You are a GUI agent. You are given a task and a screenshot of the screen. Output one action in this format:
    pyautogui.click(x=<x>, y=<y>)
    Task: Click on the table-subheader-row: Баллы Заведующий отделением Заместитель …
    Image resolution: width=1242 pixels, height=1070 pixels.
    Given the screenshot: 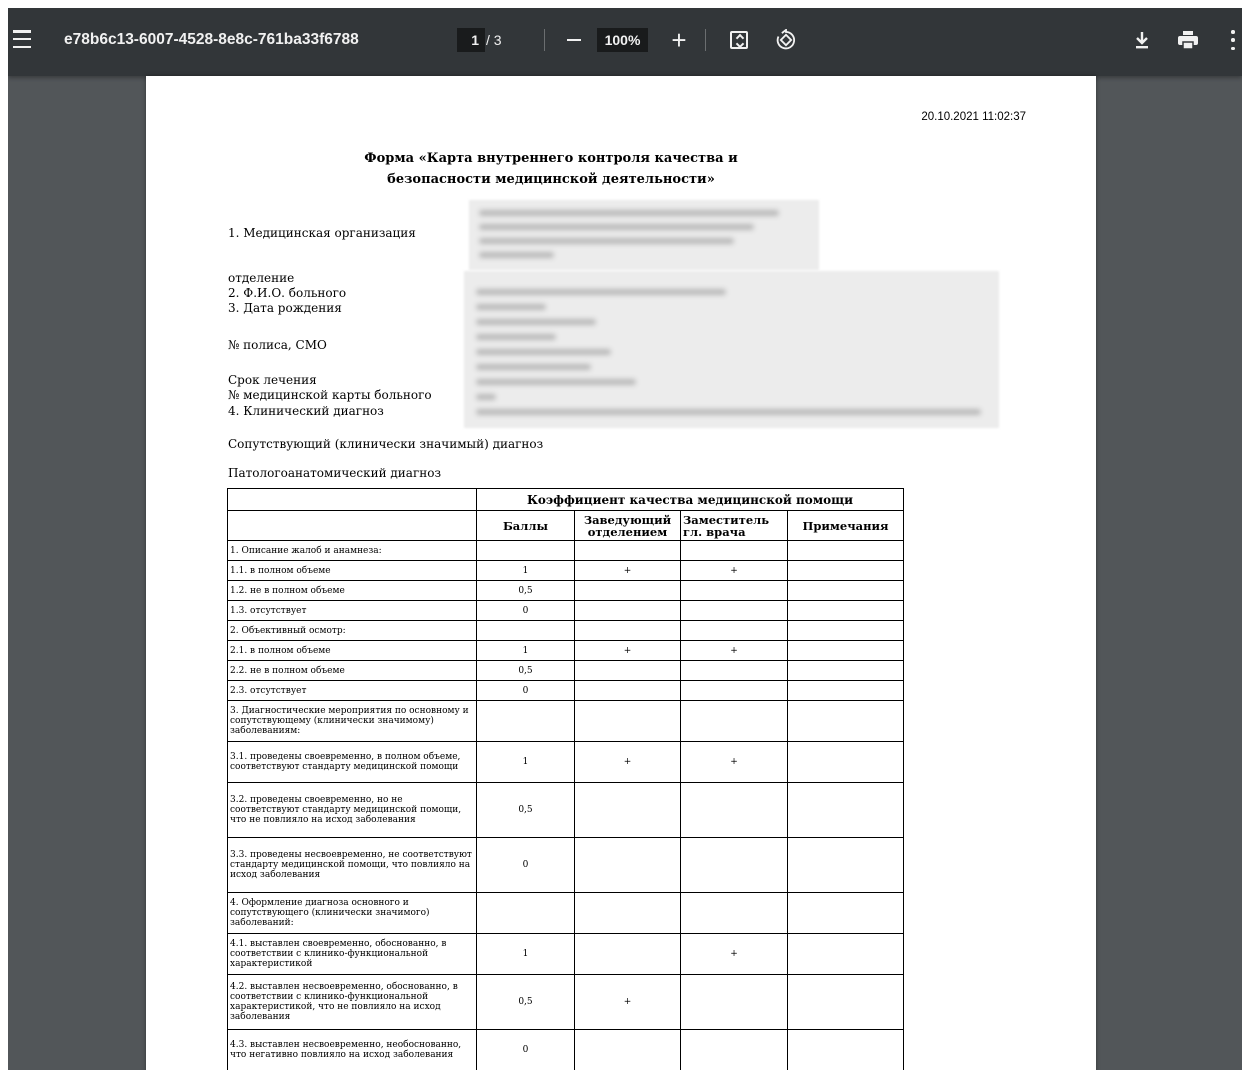 What is the action you would take?
    pyautogui.click(x=565, y=525)
    